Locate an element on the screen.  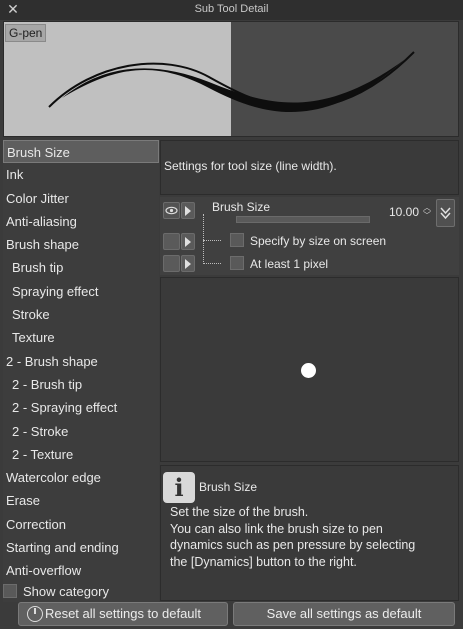
at-least-1px-label: At least 1 pixel is located at coordinates (289, 264).